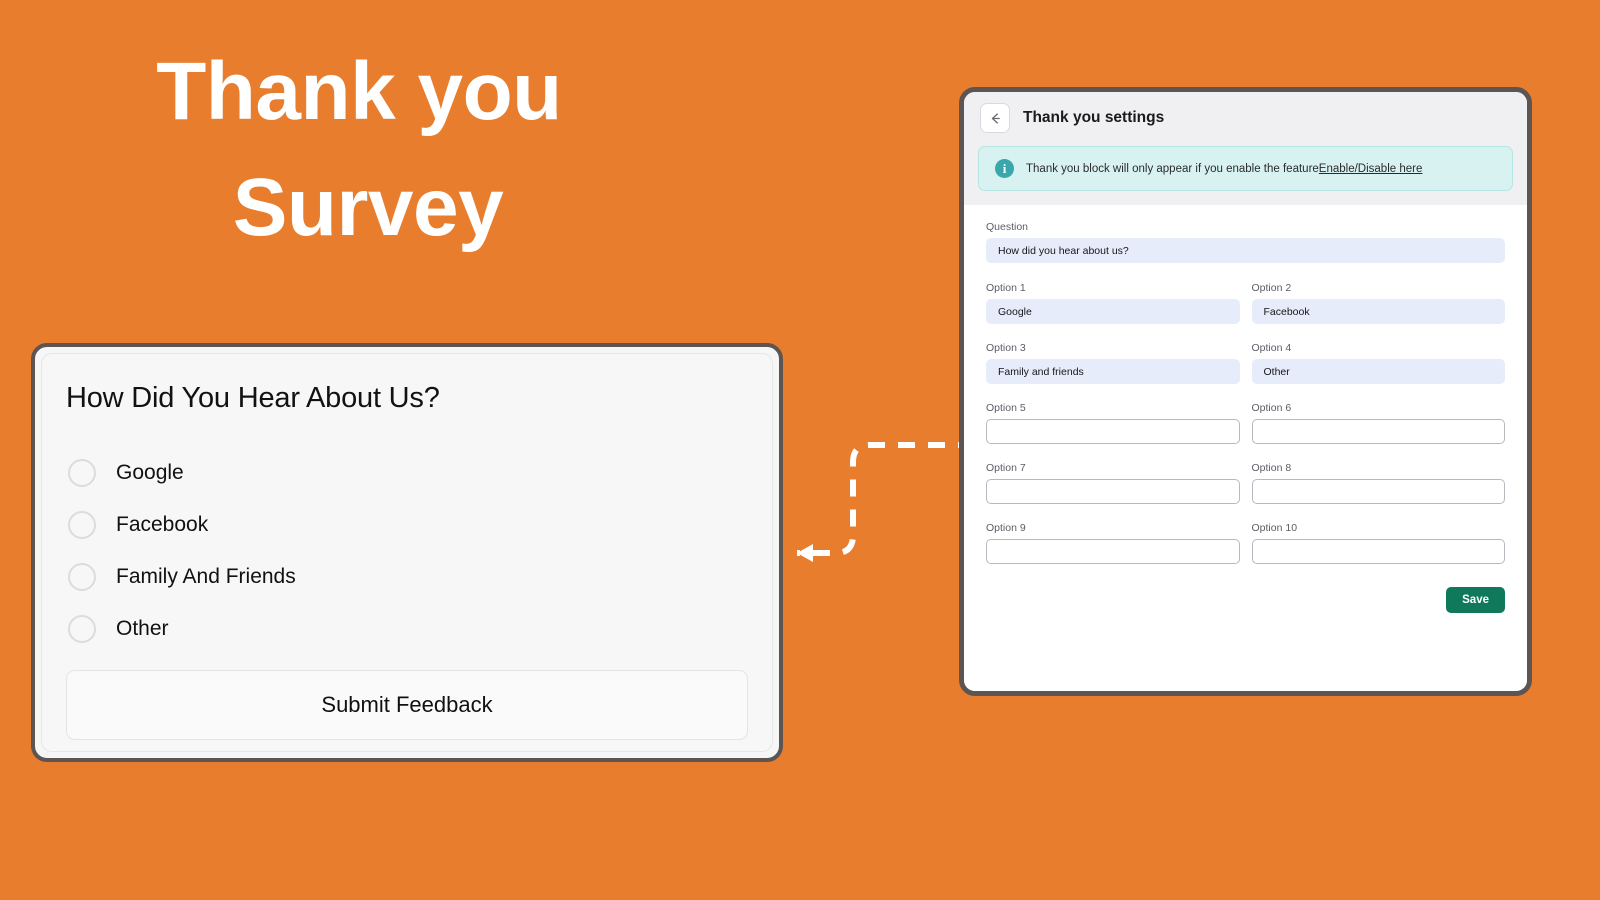  What do you see at coordinates (162, 524) in the screenshot?
I see `survey-option-label: Facebook` at bounding box center [162, 524].